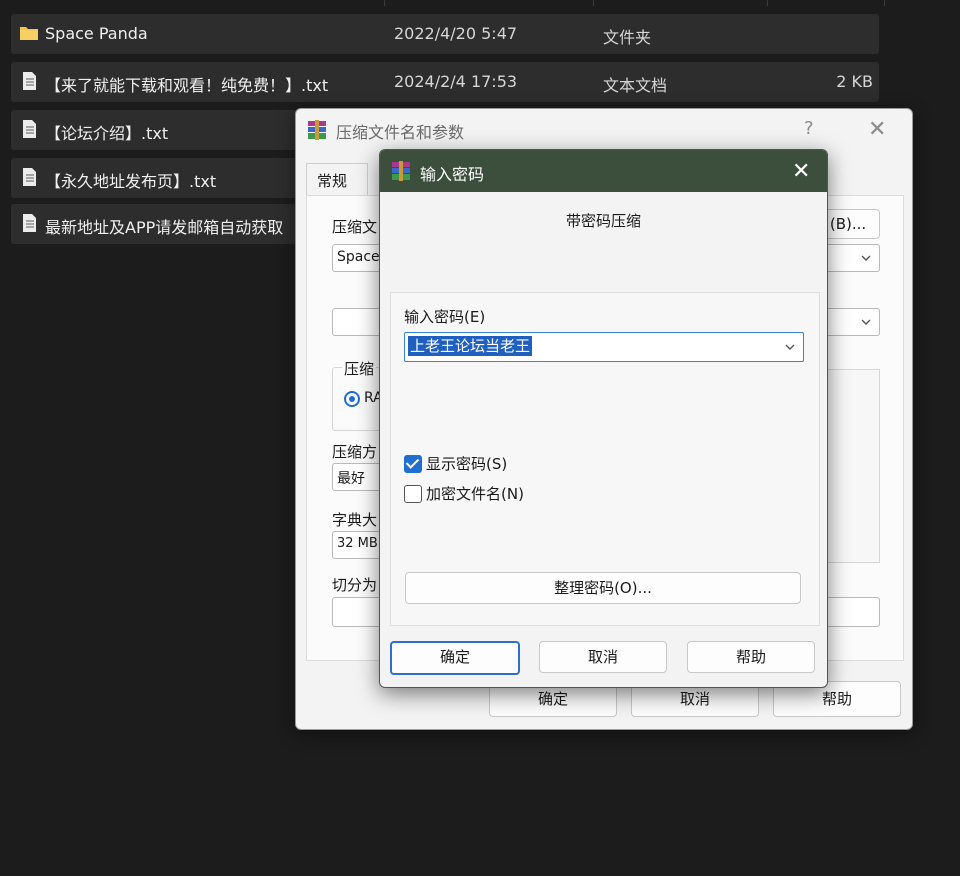 This screenshot has height=876, width=960. I want to click on password-input: 上老王论坛当老王, so click(604, 347).